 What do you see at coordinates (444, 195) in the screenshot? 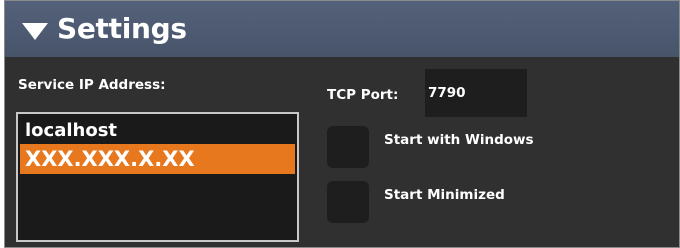
I see `start-minimized-label: Start Minimized` at bounding box center [444, 195].